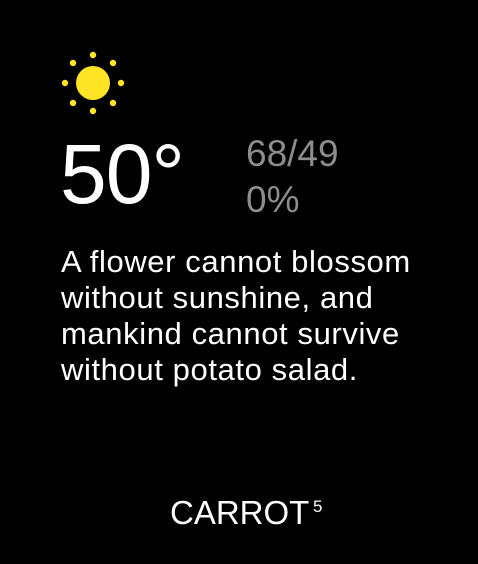 This screenshot has width=478, height=564. Describe the element at coordinates (292, 153) in the screenshot. I see `high-low-temperature: 68/49` at that location.